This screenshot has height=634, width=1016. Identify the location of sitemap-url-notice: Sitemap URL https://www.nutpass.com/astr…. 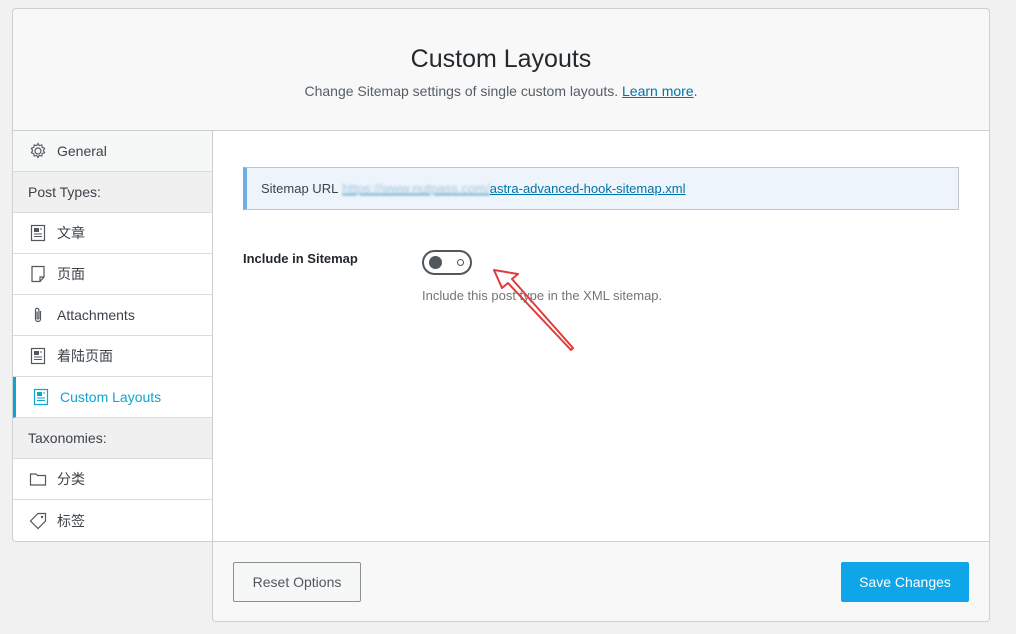
(601, 188).